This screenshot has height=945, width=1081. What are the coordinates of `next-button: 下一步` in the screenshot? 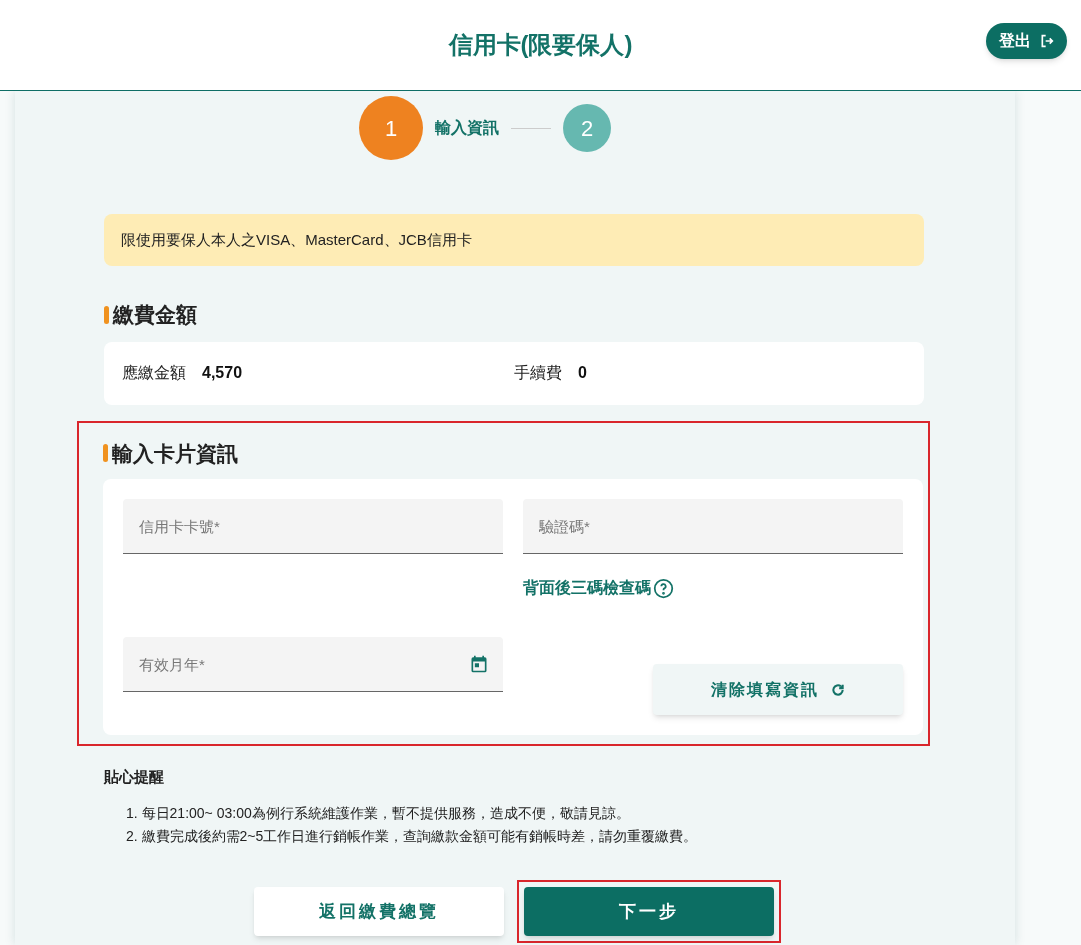 It's located at (649, 911).